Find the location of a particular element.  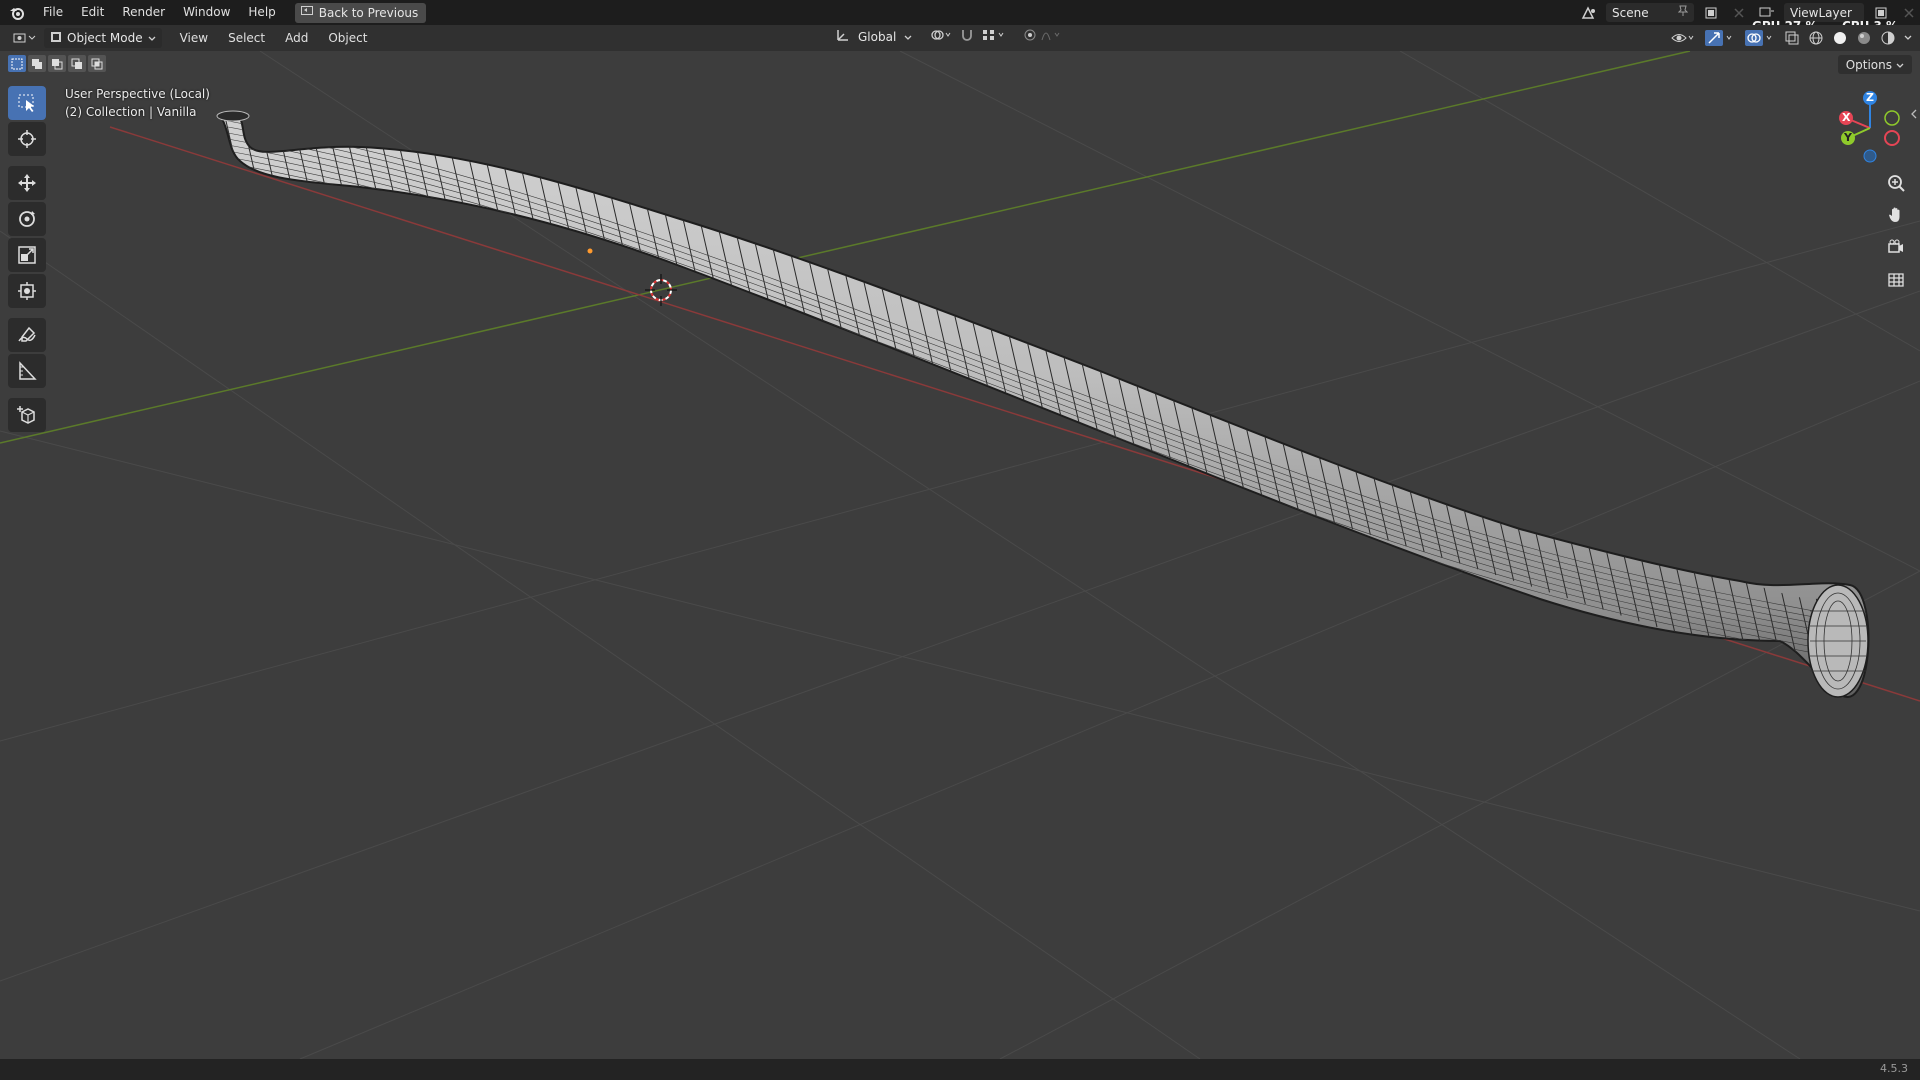

back-to-previous-button: Back to Previous is located at coordinates (360, 12).